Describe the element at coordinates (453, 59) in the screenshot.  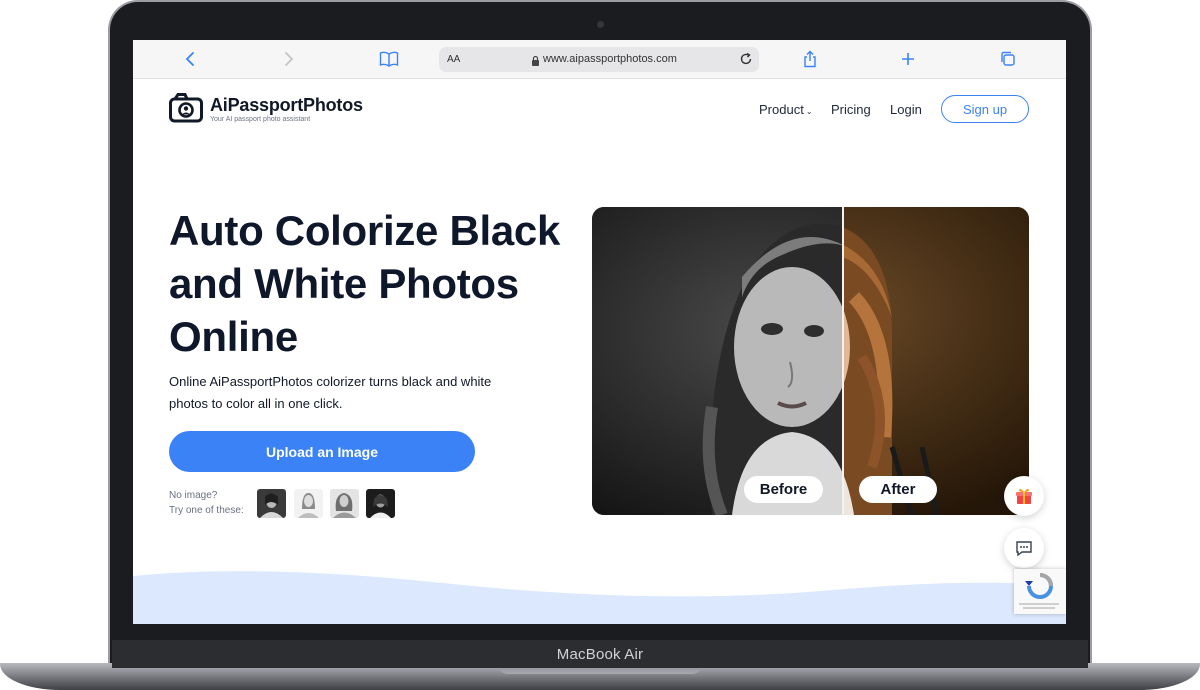
I see `text-size-toggle: AA` at that location.